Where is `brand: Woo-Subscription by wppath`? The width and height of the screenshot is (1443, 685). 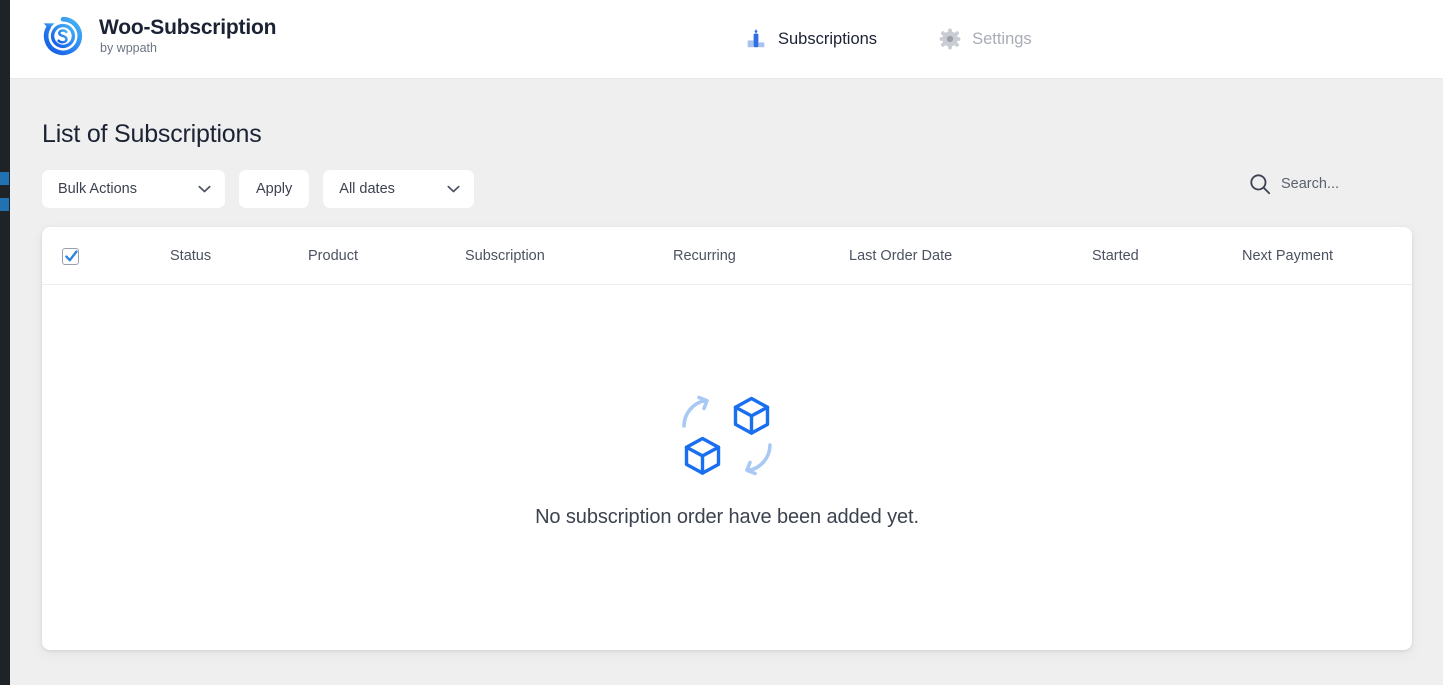
brand: Woo-Subscription by wppath is located at coordinates (158, 36).